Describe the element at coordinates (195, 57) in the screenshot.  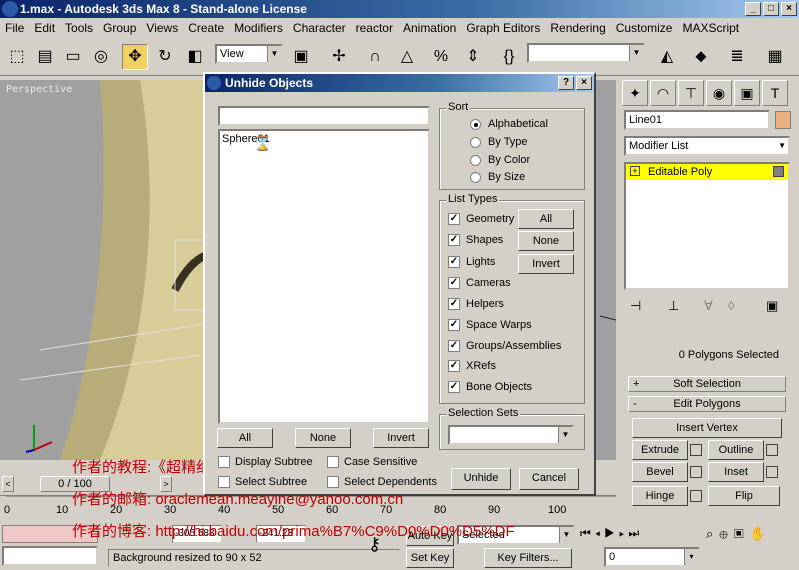
I see `scale-icon: ◧` at that location.